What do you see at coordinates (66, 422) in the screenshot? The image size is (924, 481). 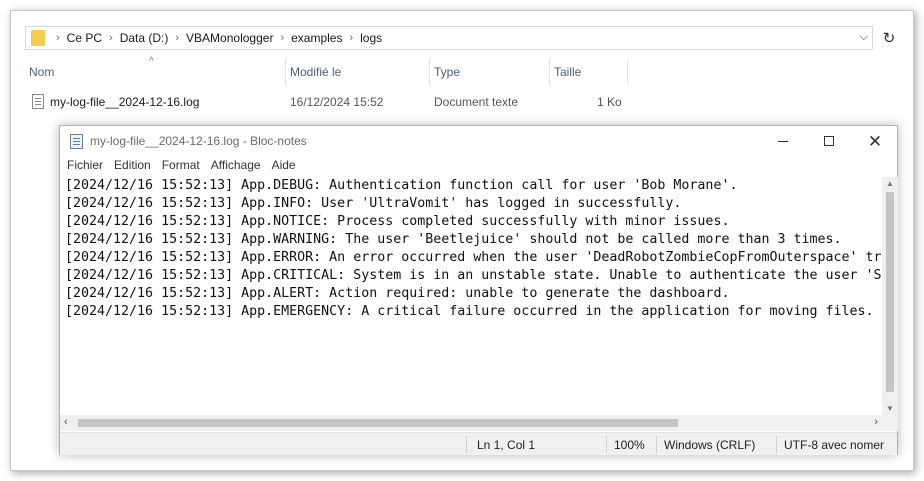 I see `scroll-left-icon: ‹` at bounding box center [66, 422].